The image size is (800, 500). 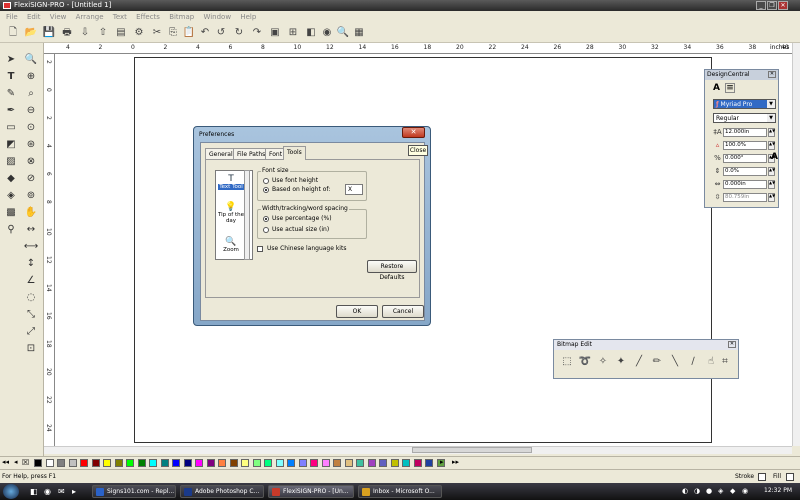 I want to click on color-wheel-icon: ◉, so click(x=327, y=33).